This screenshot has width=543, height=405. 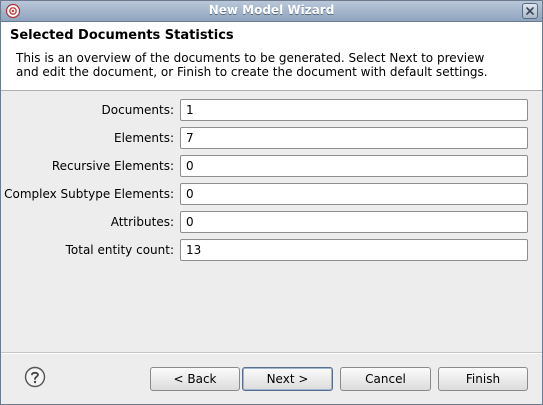 I want to click on row-complex-subtype-elements: Complex Subtype Elements:, so click(x=271, y=194).